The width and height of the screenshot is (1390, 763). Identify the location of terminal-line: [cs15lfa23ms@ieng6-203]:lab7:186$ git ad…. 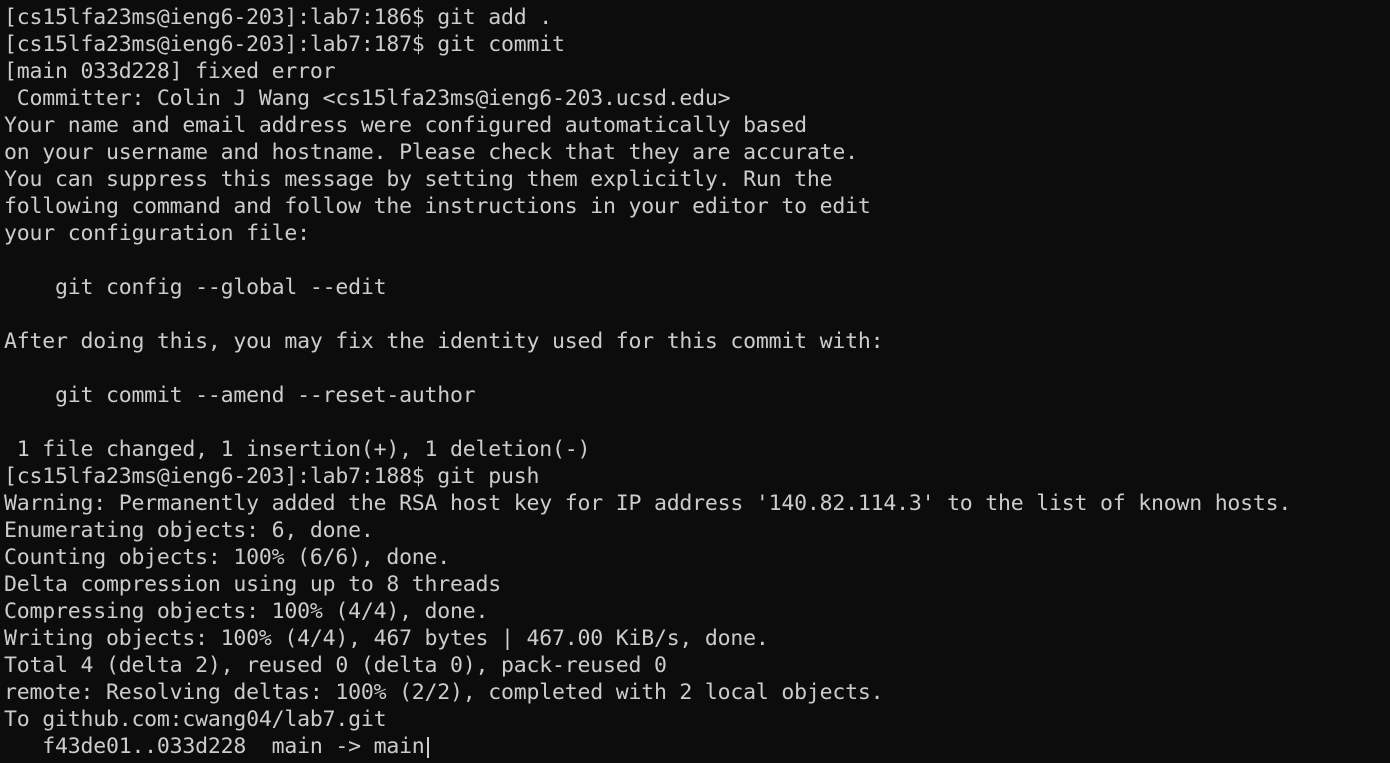
(278, 17).